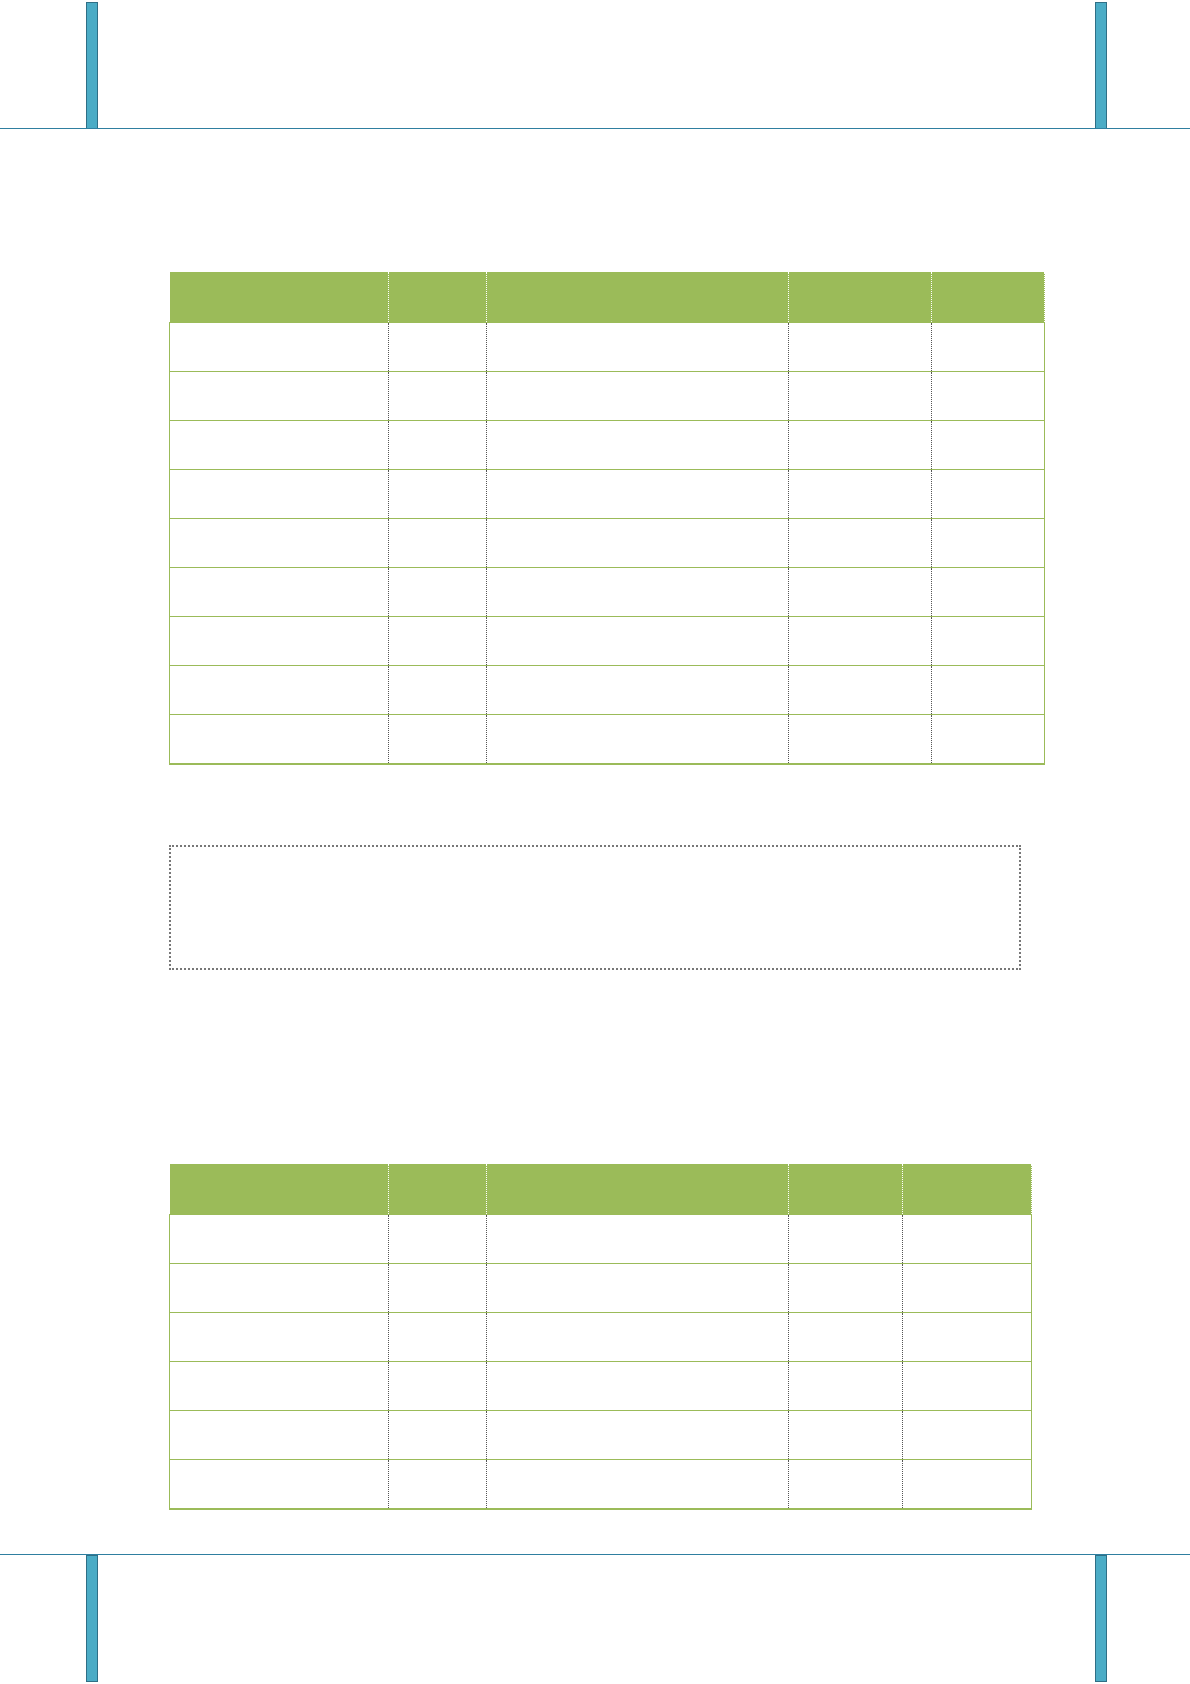  What do you see at coordinates (1101, 65) in the screenshot?
I see `top-right-accent-bar` at bounding box center [1101, 65].